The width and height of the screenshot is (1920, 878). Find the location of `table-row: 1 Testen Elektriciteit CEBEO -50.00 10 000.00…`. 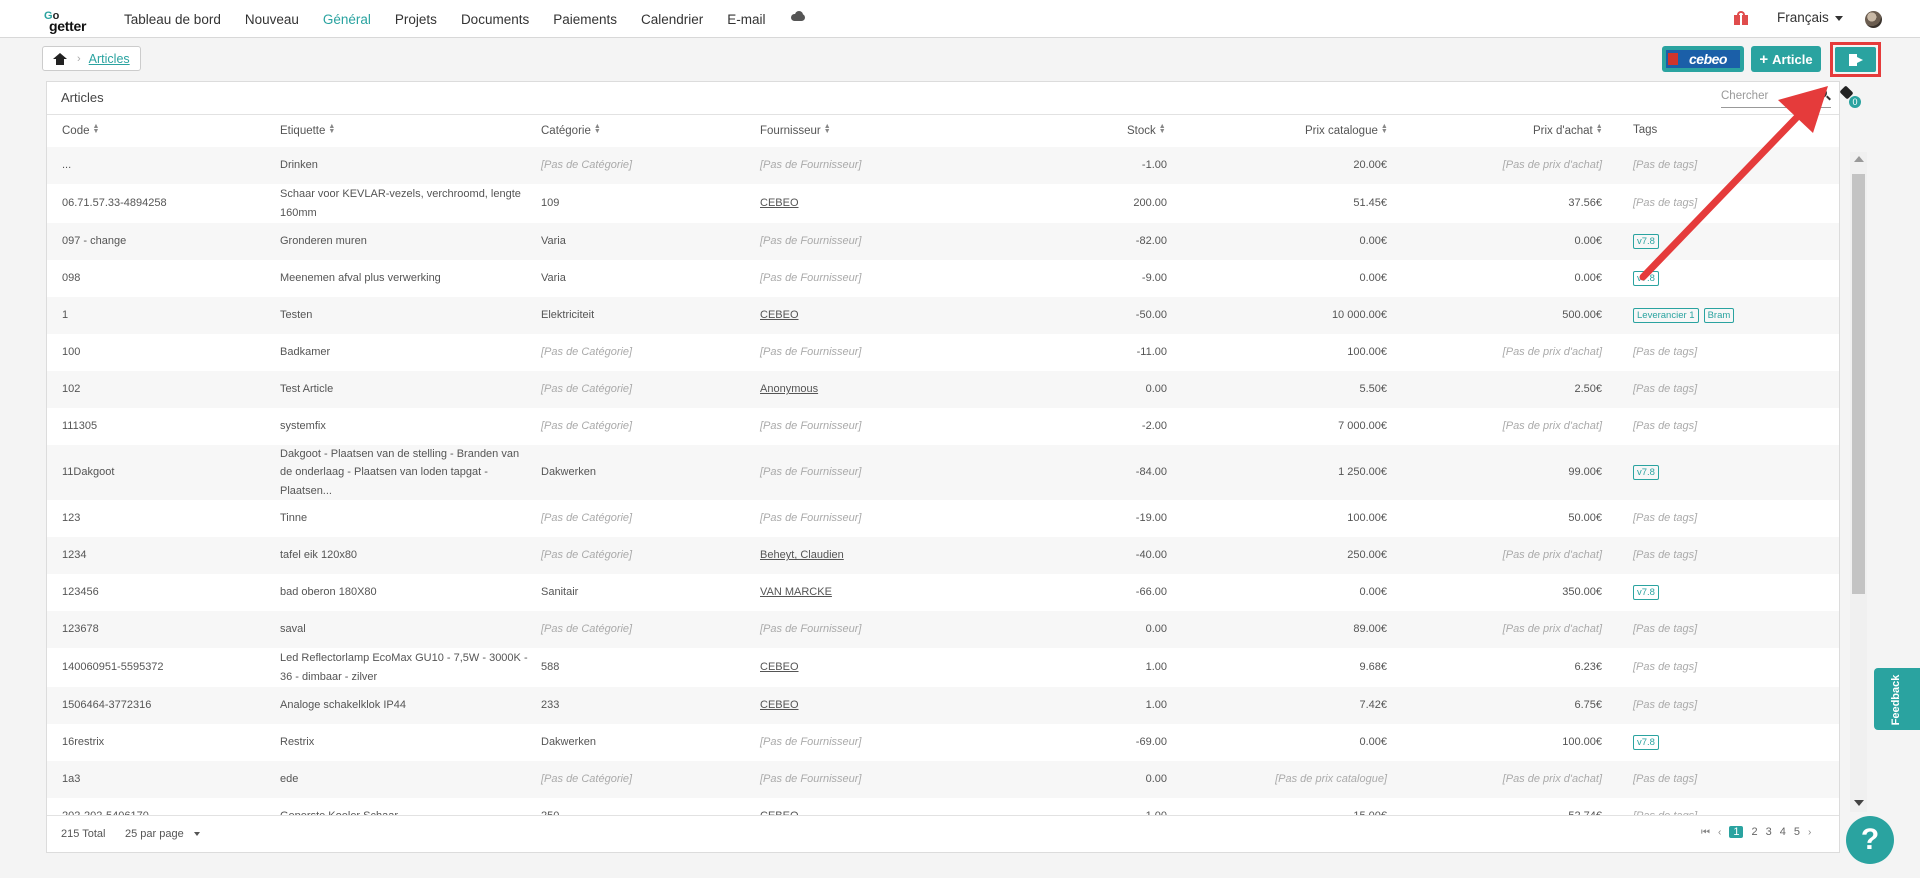

table-row: 1 Testen Elektriciteit CEBEO -50.00 10 000.00… is located at coordinates (943, 315).